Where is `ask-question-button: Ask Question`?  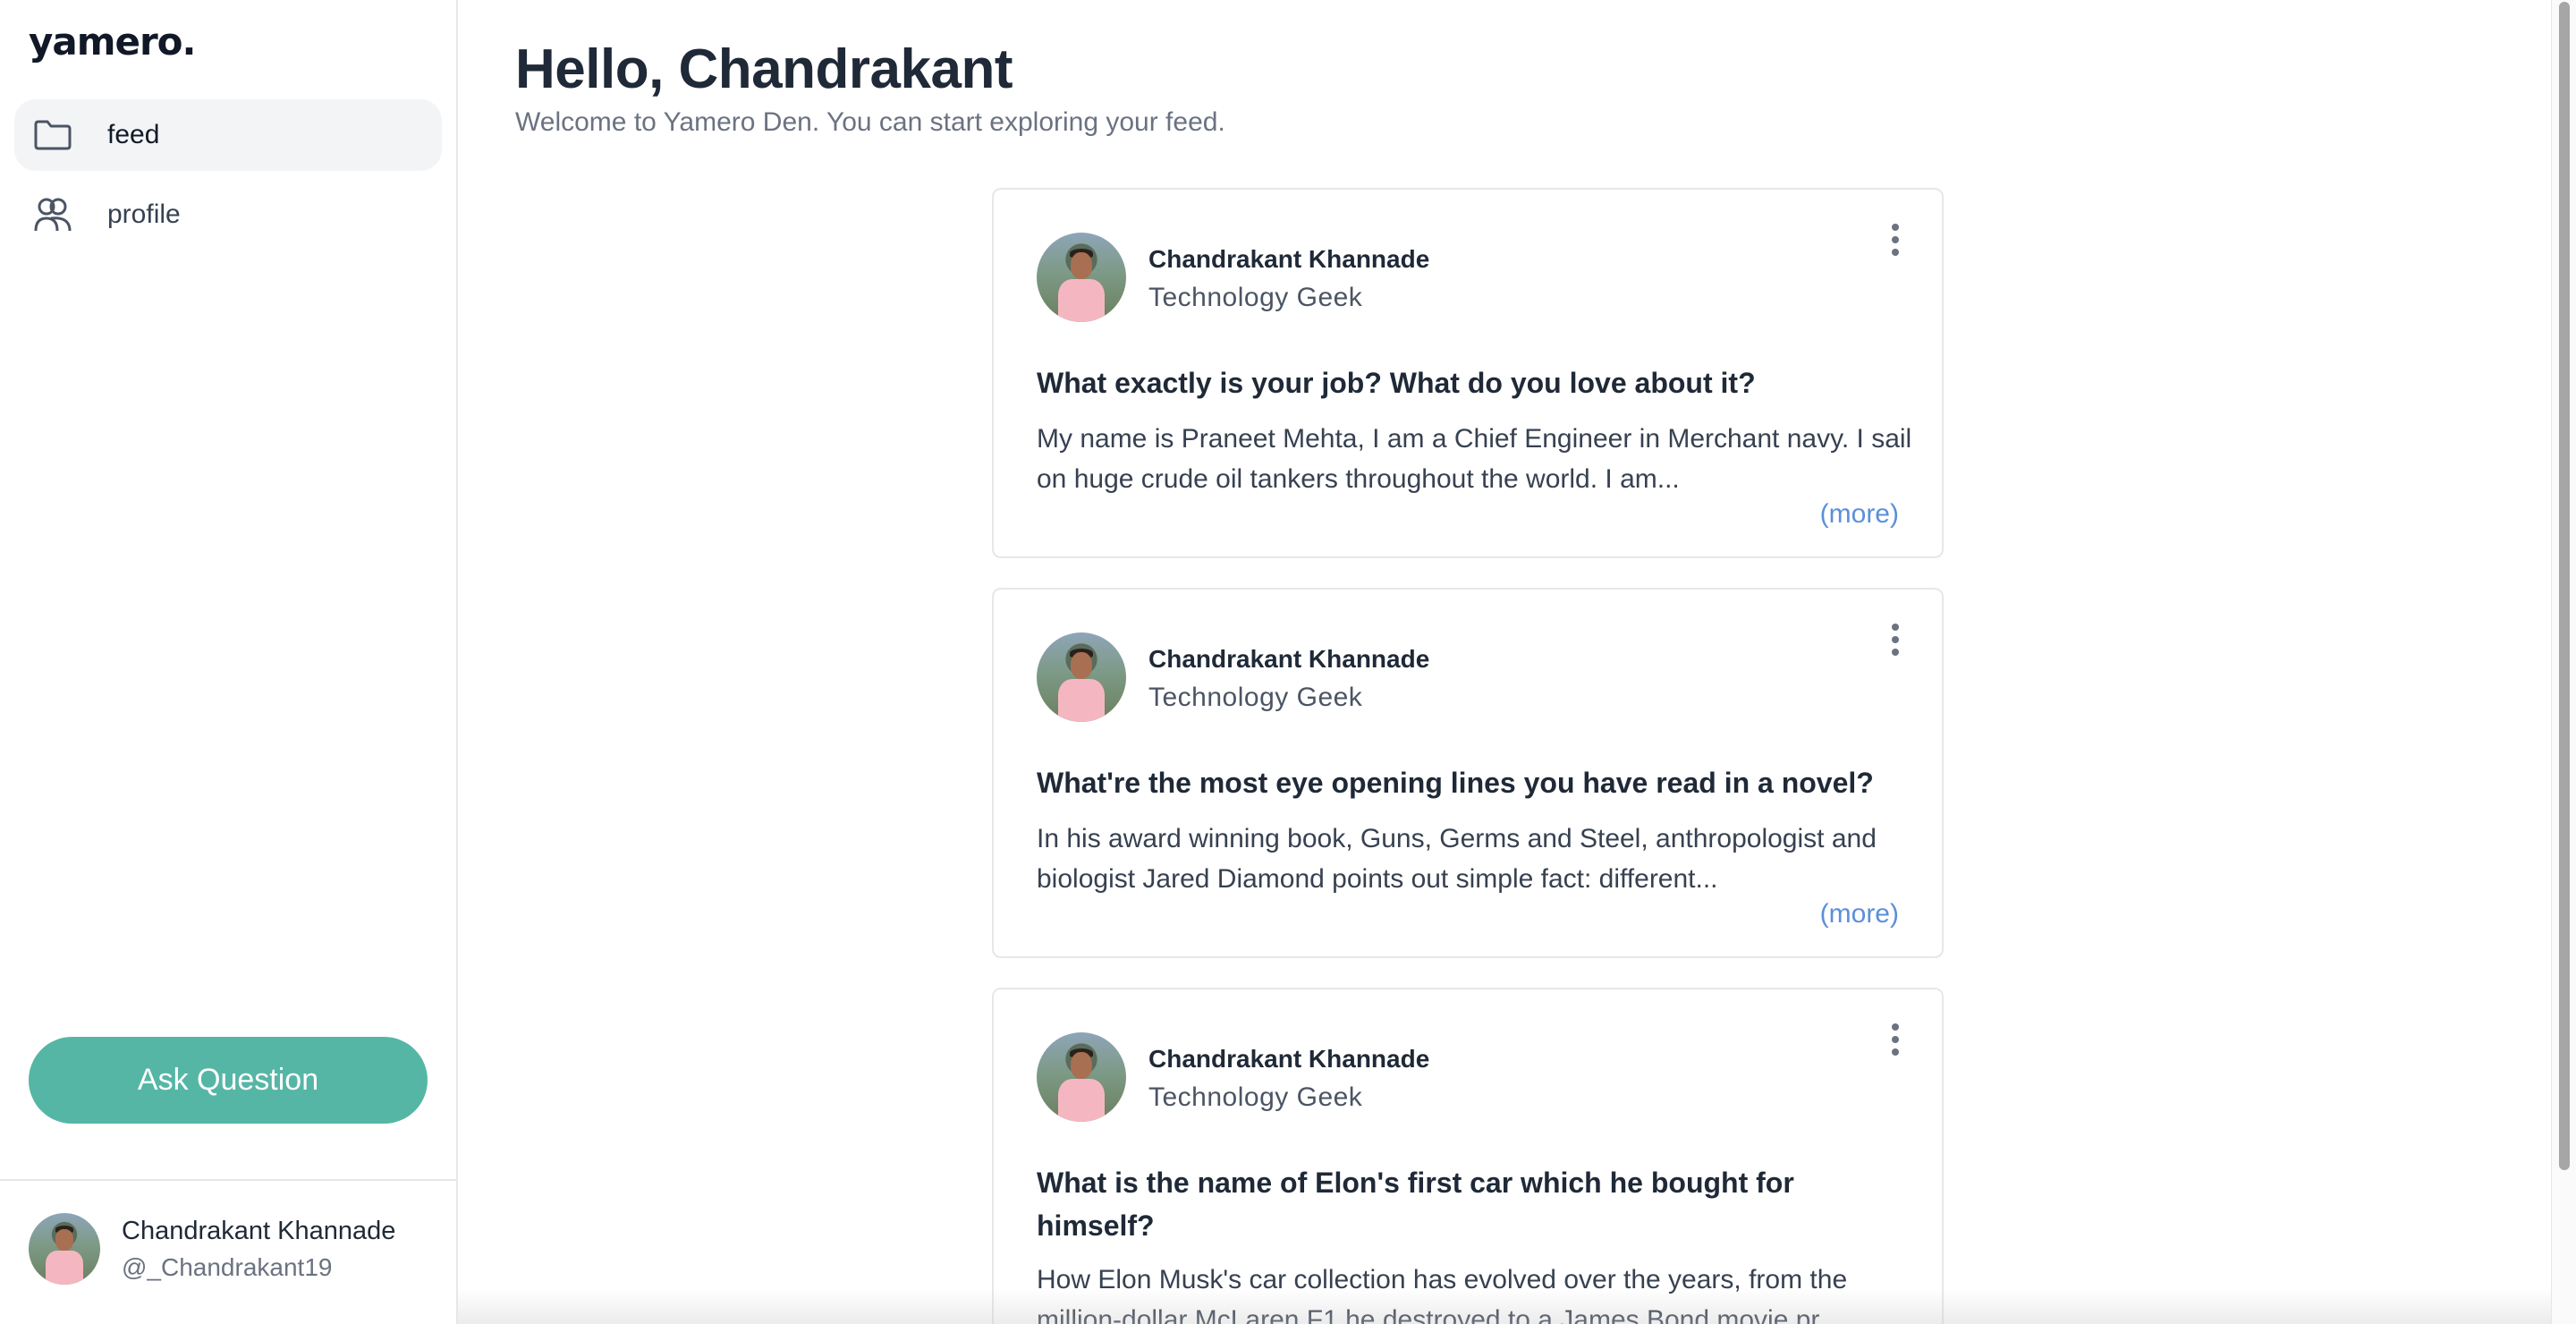
ask-question-button: Ask Question is located at coordinates (228, 1080).